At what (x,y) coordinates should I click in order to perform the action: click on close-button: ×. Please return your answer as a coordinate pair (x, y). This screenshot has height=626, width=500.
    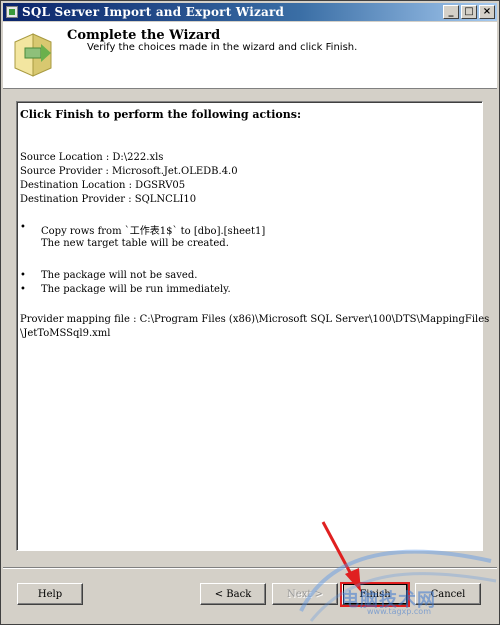
    Looking at the image, I should click on (487, 12).